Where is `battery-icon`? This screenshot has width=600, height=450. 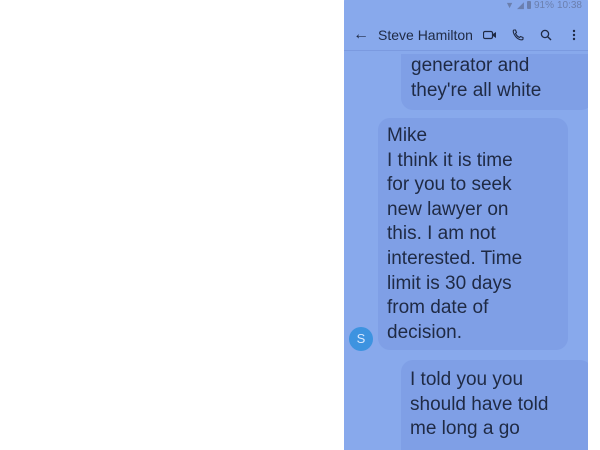
battery-icon is located at coordinates (528, 5).